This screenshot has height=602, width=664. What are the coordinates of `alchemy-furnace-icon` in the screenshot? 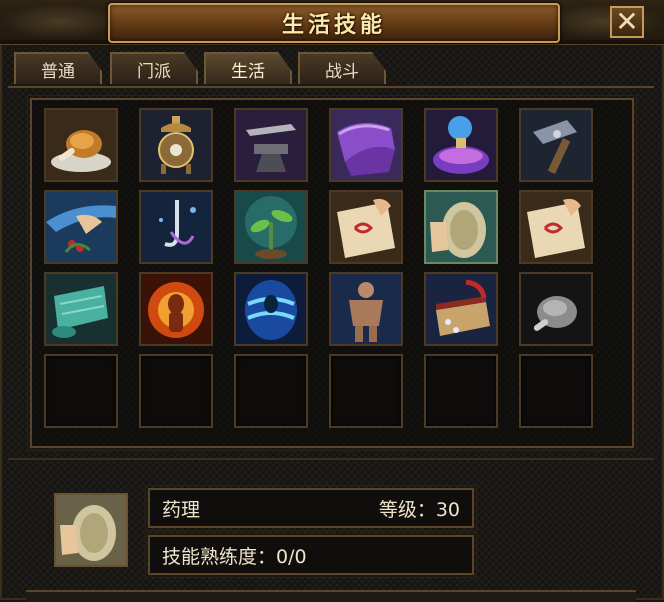 It's located at (176, 145).